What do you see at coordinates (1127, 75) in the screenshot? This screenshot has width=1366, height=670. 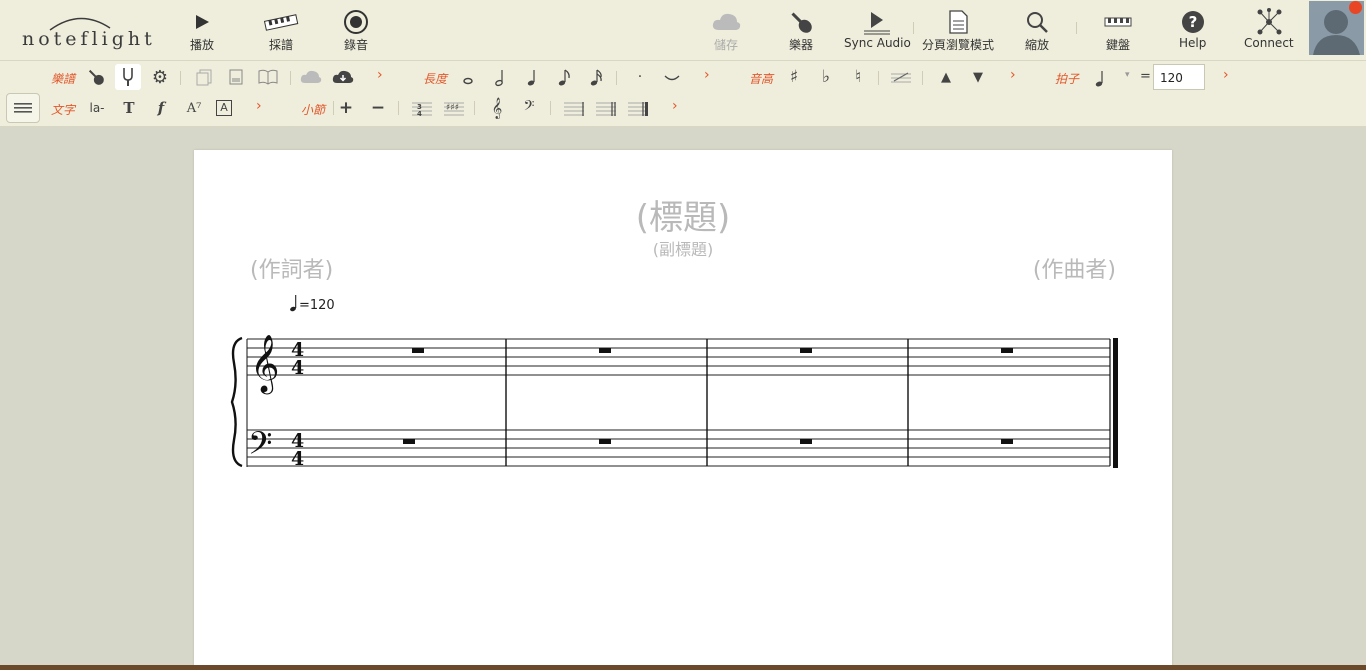 I see `chevron-down-icon: ▾` at bounding box center [1127, 75].